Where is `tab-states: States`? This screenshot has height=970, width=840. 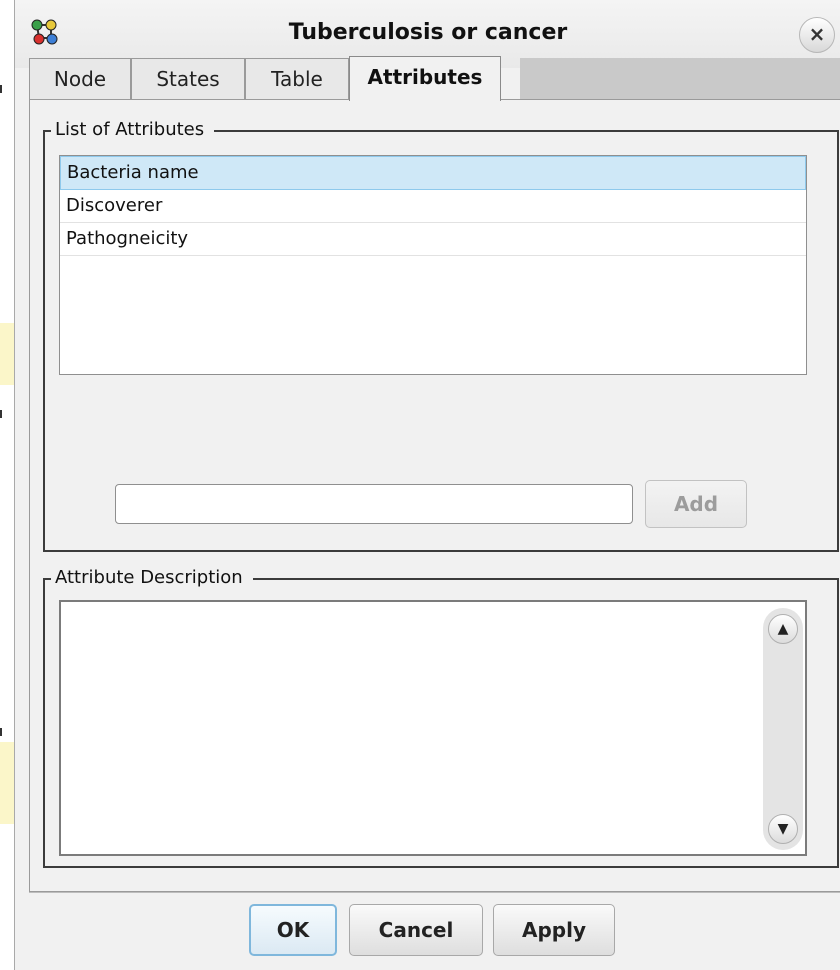 tab-states: States is located at coordinates (188, 78).